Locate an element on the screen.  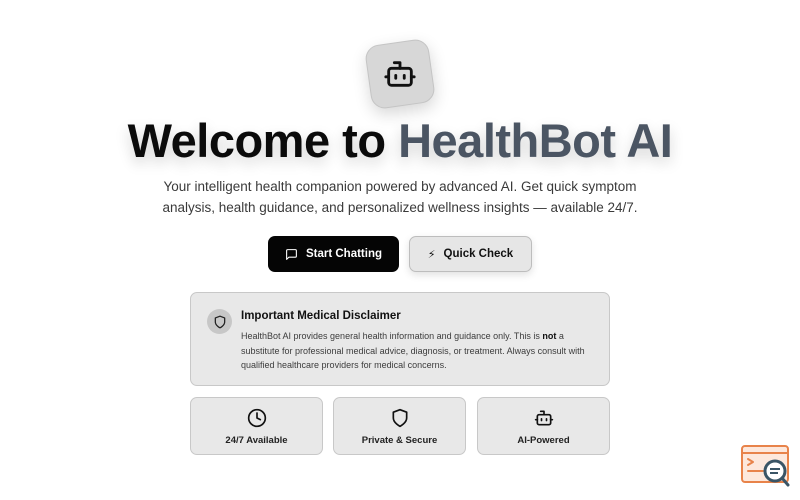
feature-card-security: Private & Secure is located at coordinates (399, 426).